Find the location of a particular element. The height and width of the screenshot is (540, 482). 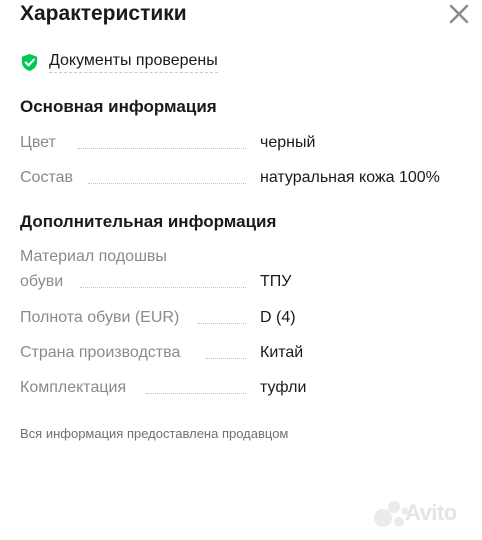

spec-value: D (4) is located at coordinates (278, 317).